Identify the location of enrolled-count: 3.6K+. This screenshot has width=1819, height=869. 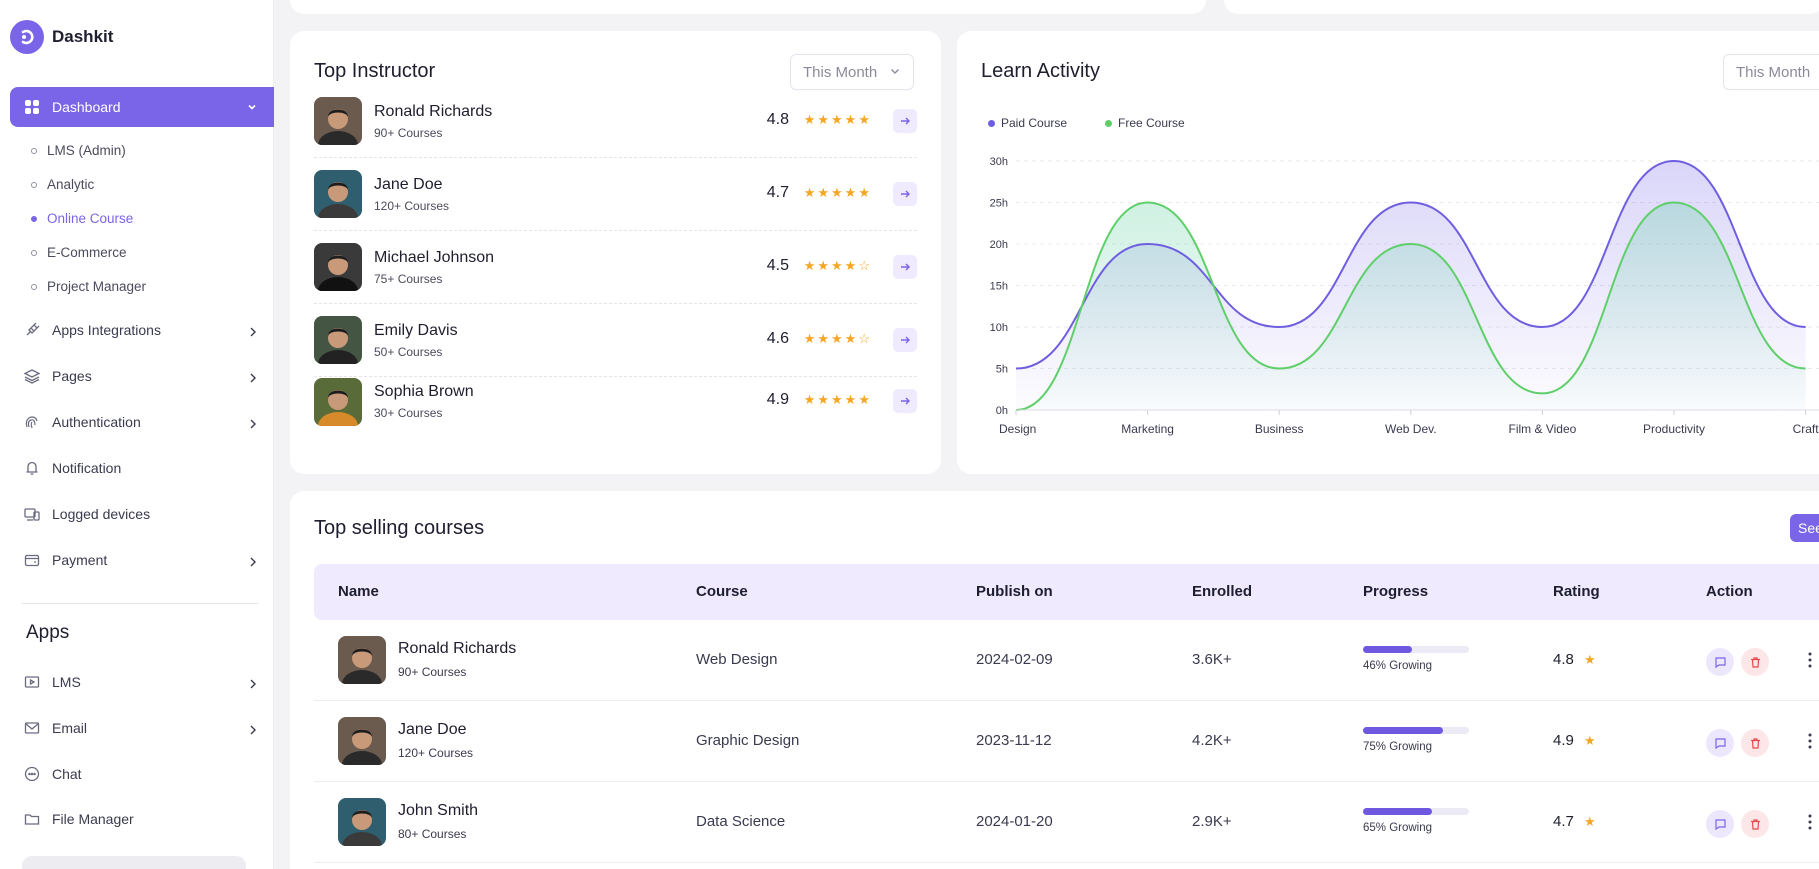
(1212, 659).